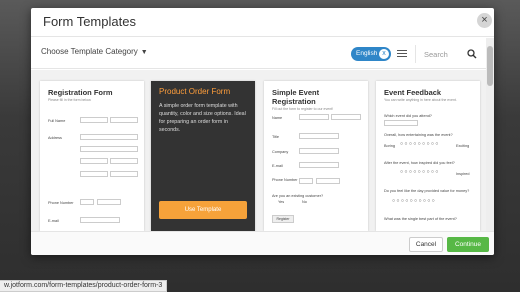  Describe the element at coordinates (89, 51) in the screenshot. I see `category-label: Choose Template Category` at that location.